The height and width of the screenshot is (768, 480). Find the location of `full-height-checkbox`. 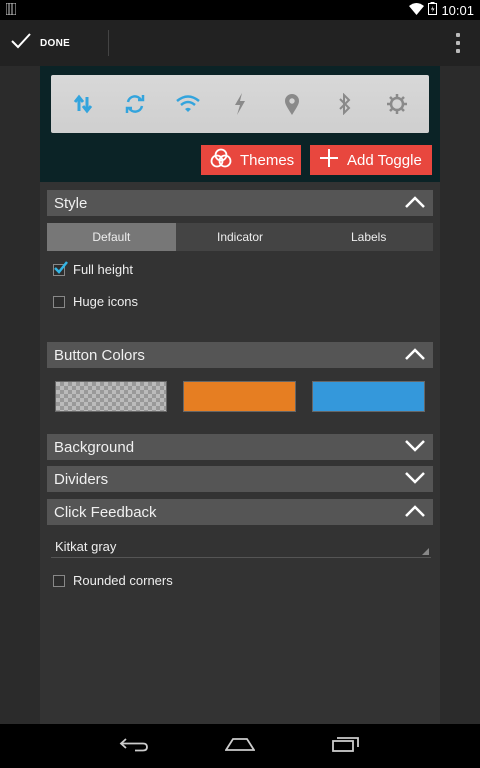

full-height-checkbox is located at coordinates (60, 268).